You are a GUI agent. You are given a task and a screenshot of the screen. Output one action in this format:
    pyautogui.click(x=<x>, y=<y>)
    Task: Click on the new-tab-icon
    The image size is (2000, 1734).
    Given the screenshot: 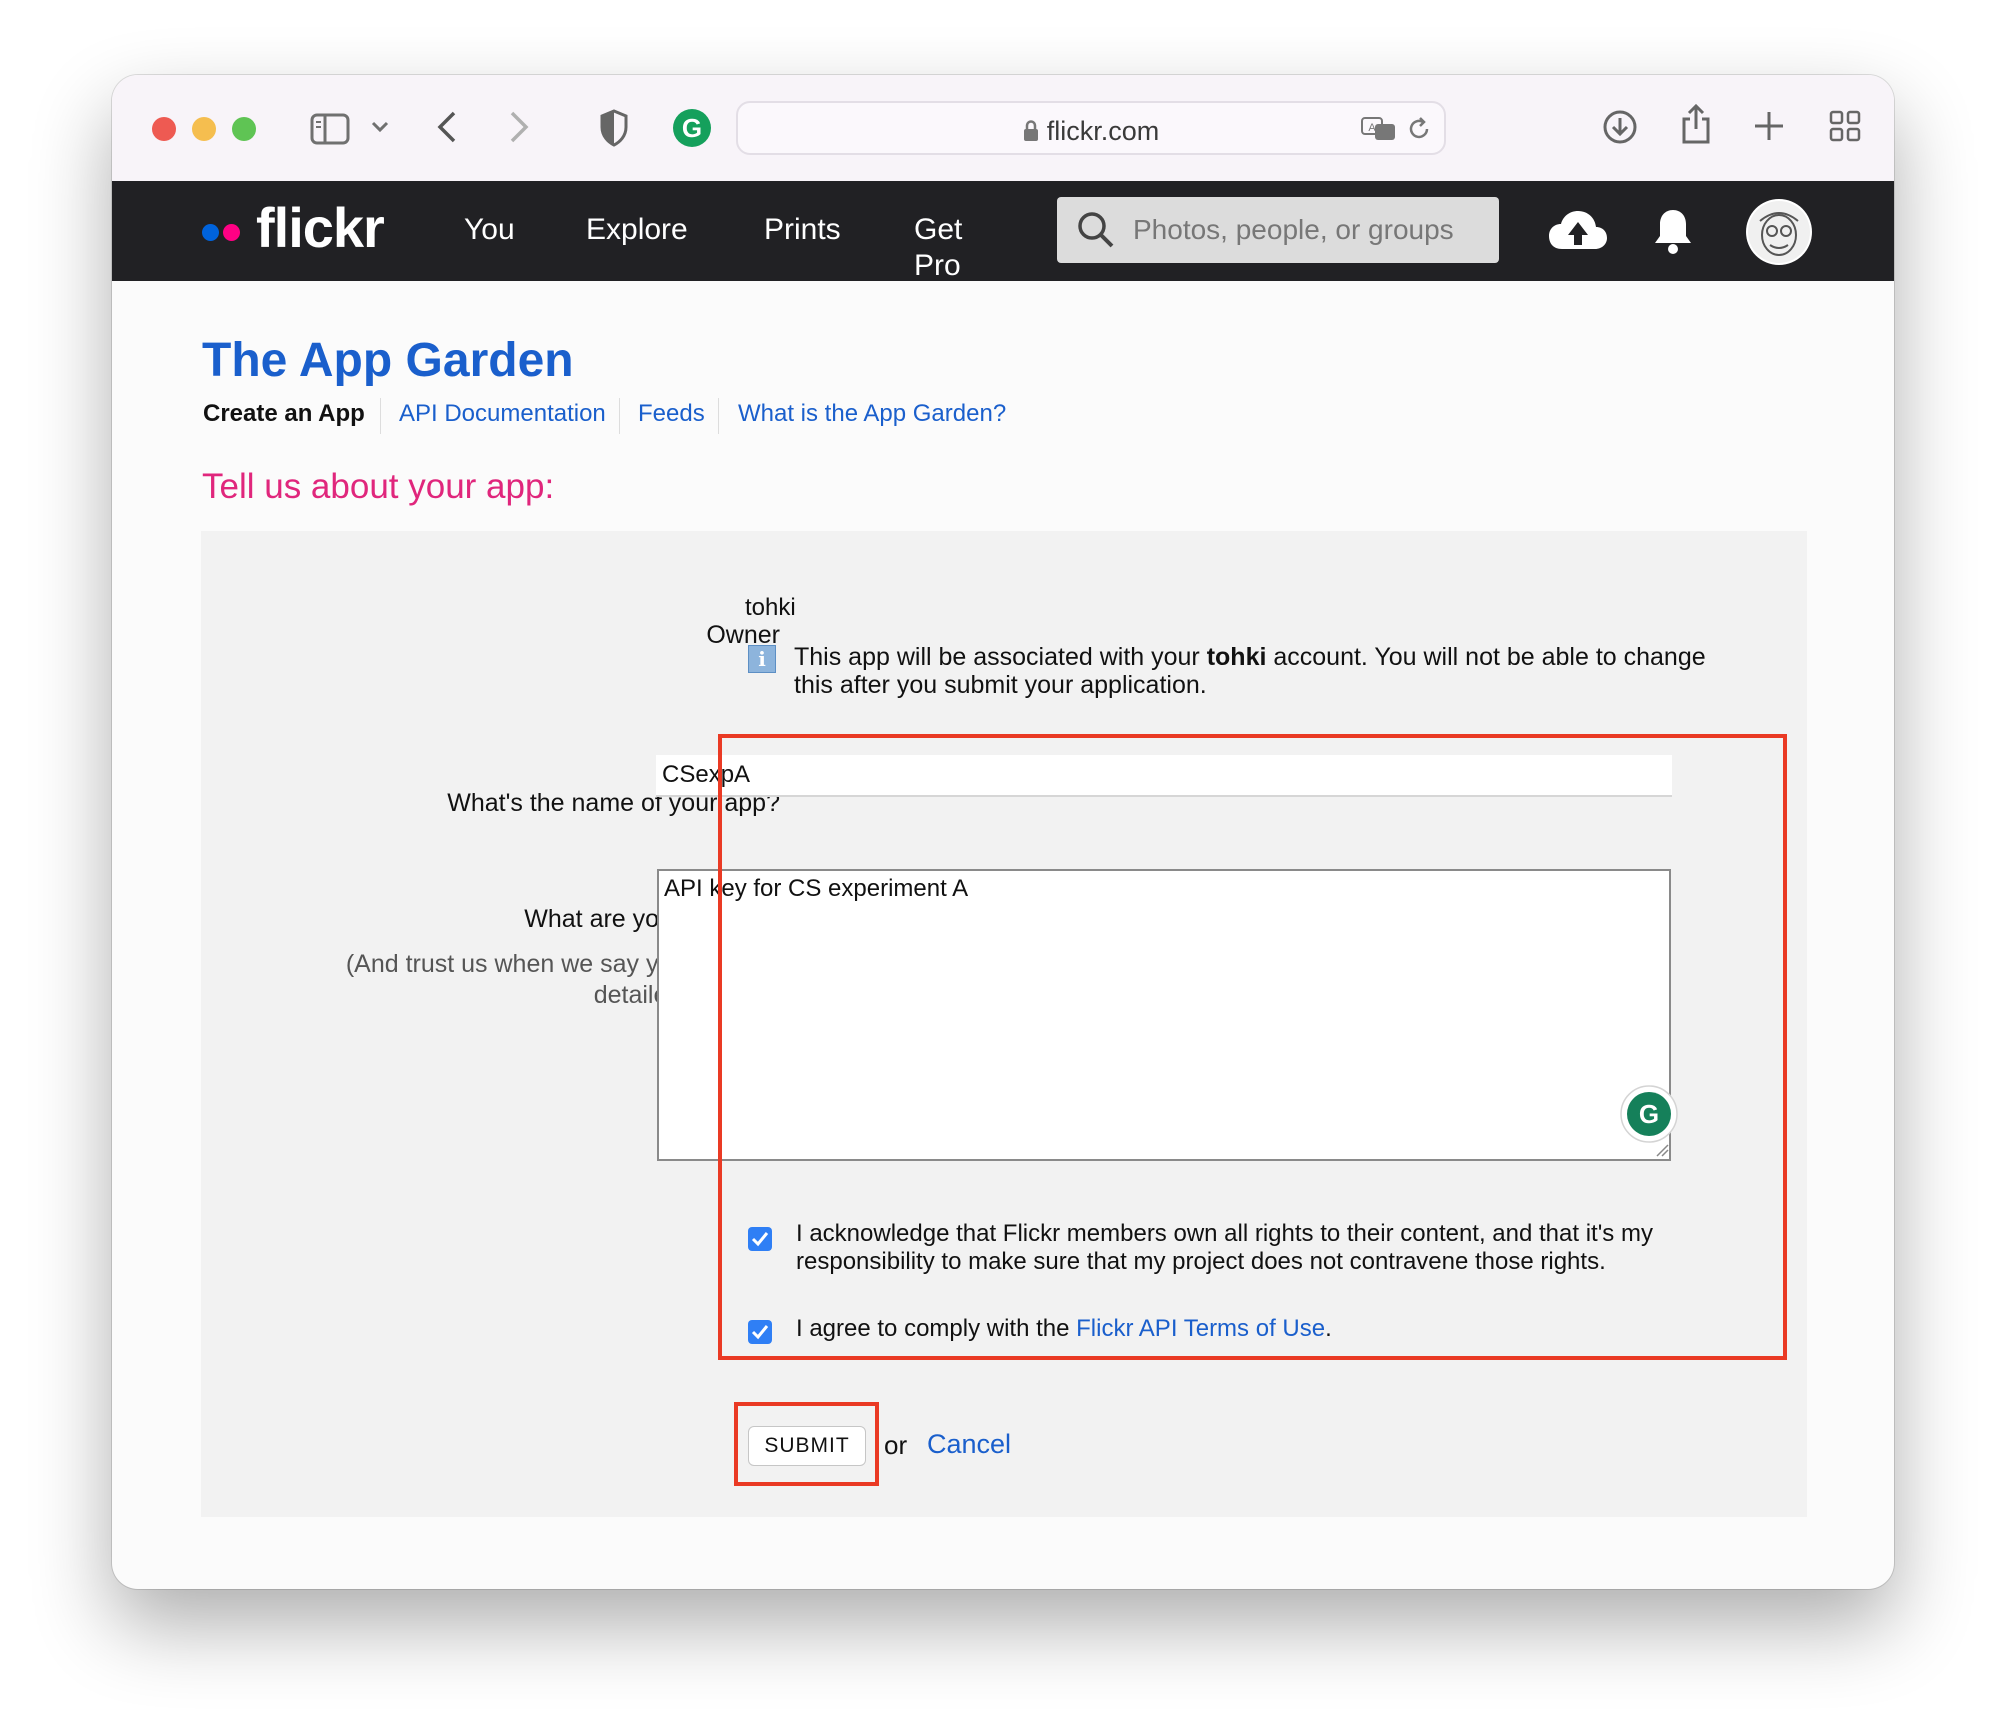 What is the action you would take?
    pyautogui.click(x=1769, y=126)
    